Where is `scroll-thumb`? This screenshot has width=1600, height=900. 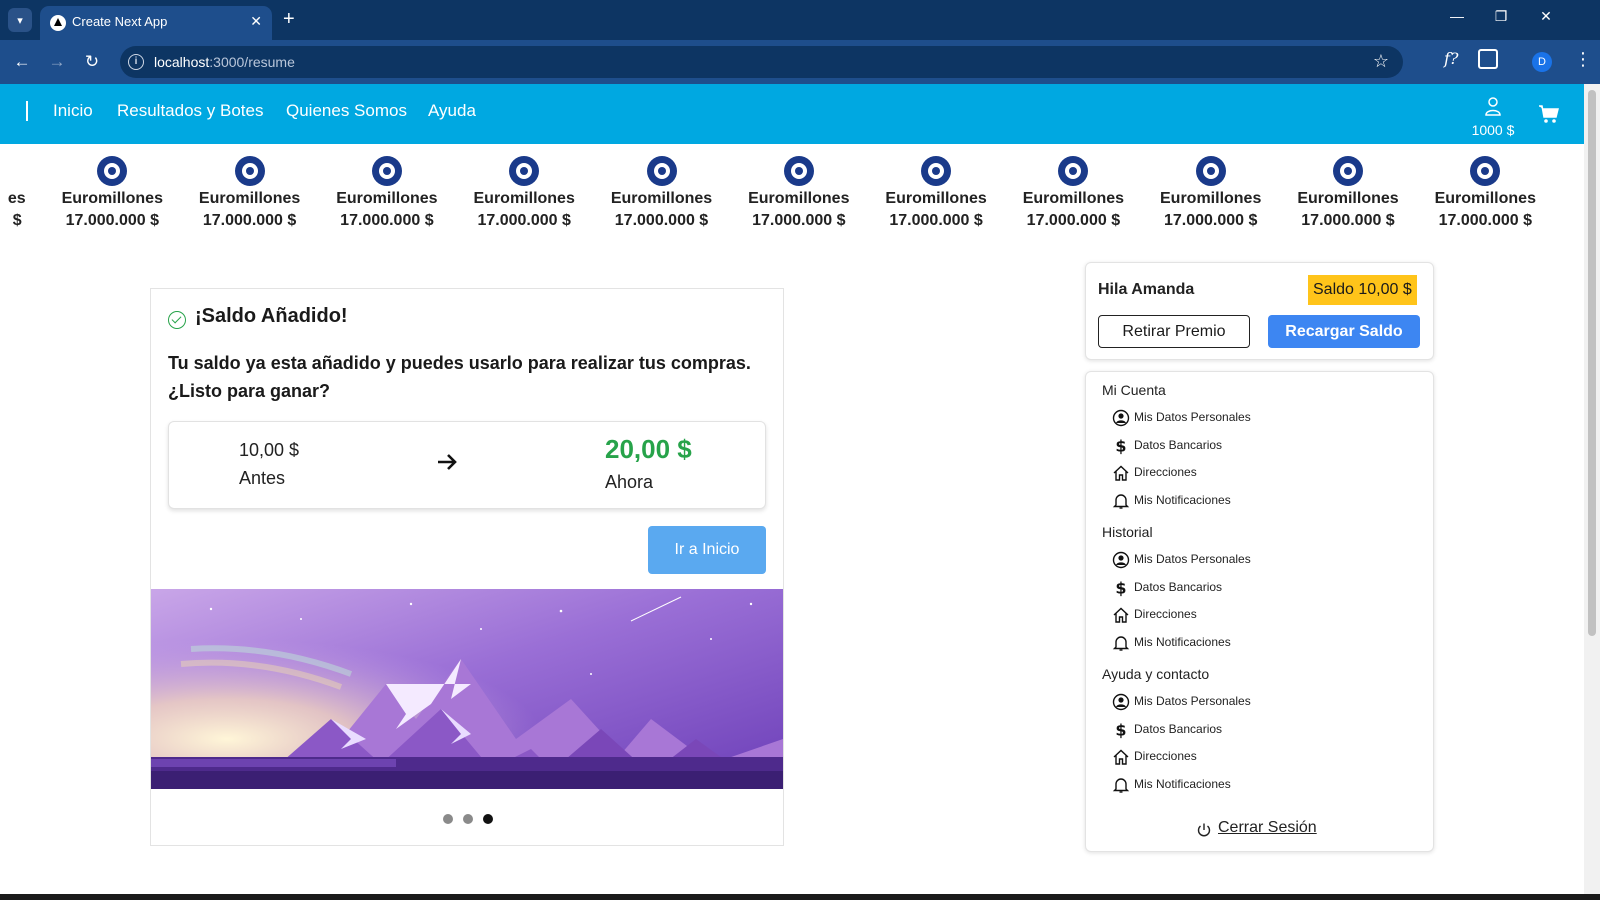 scroll-thumb is located at coordinates (1592, 363).